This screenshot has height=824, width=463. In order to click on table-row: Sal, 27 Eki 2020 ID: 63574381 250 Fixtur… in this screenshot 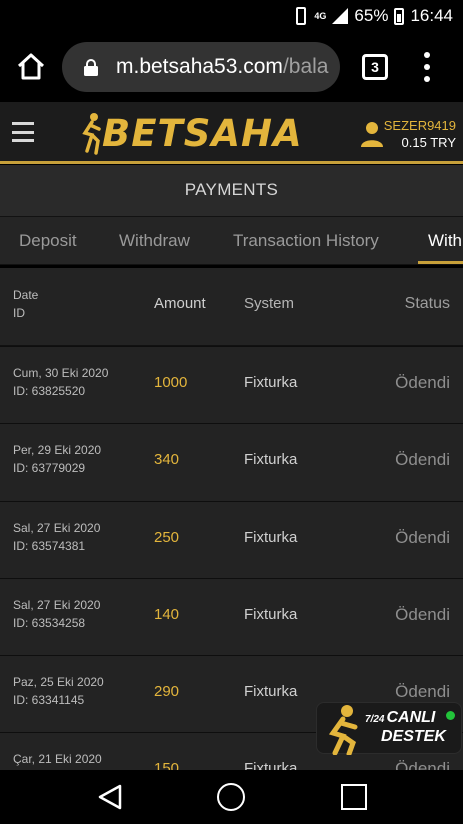, I will do `click(231, 539)`.